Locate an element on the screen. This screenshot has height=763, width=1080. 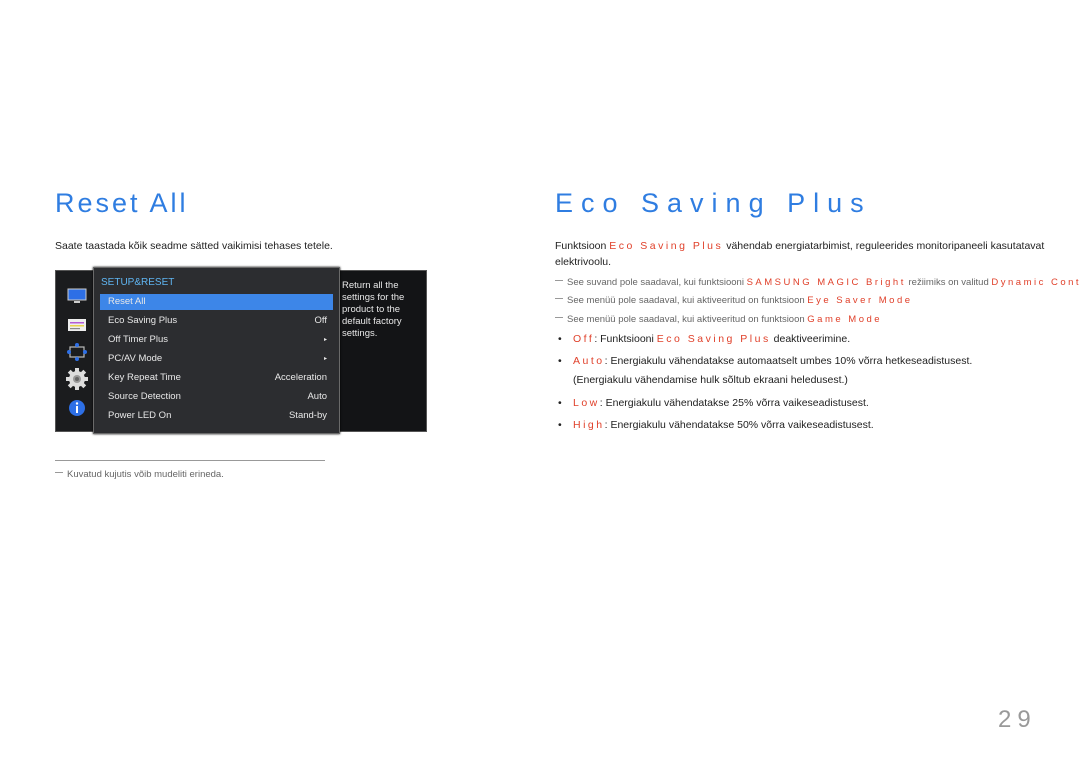
help-line: settings. is located at coordinates (360, 333).